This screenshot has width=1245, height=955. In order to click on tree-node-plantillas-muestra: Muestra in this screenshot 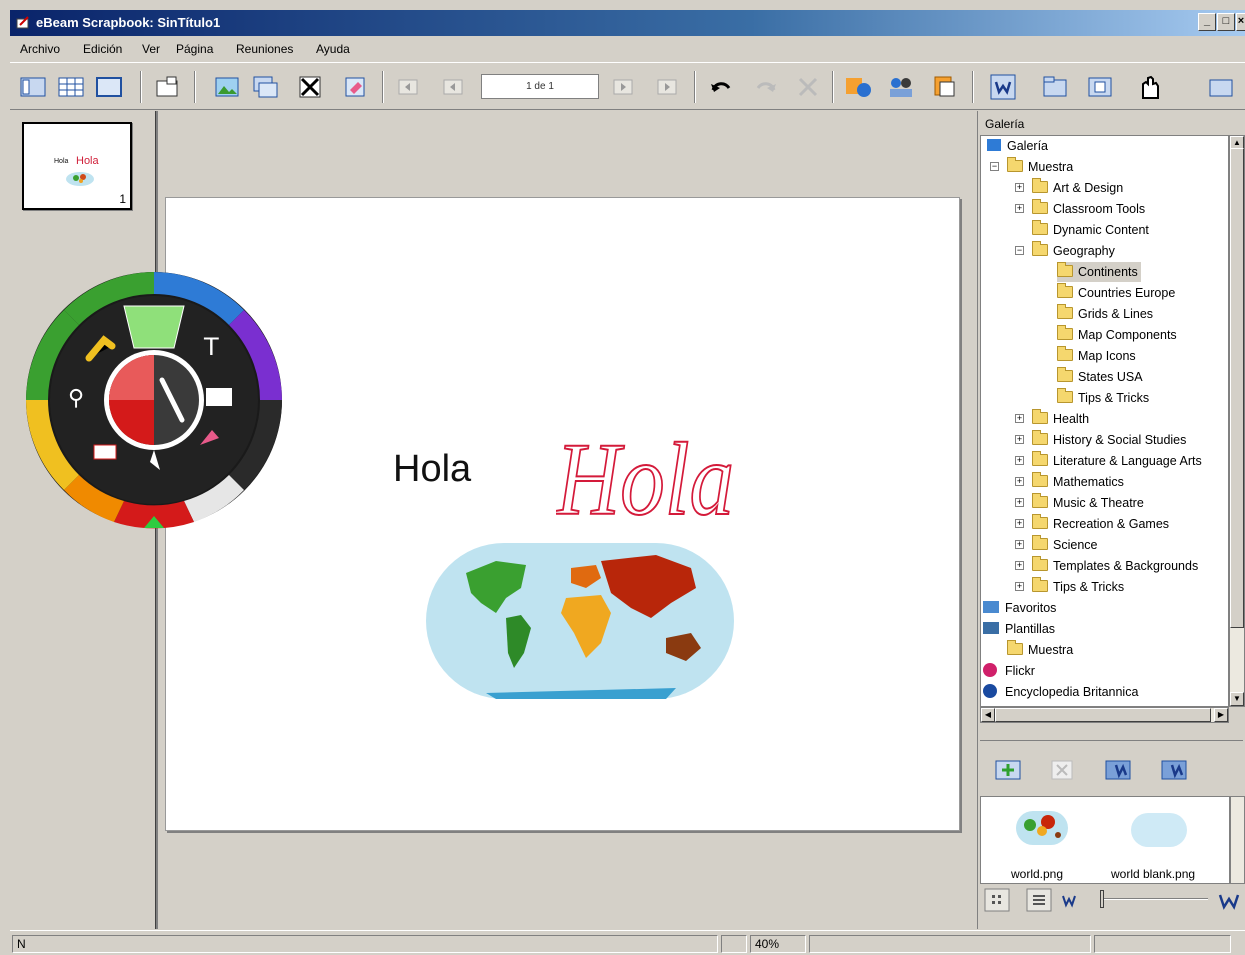, I will do `click(1040, 650)`.